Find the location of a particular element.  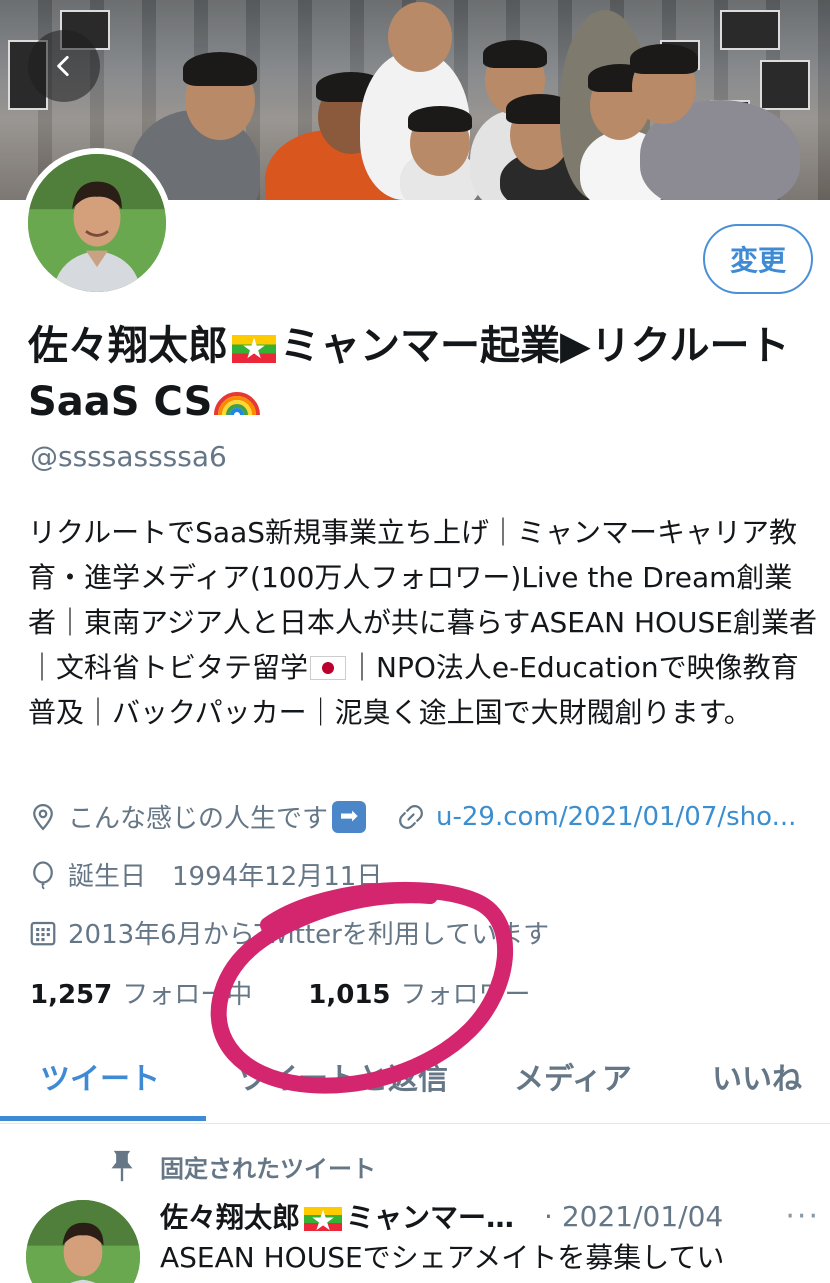

location-pin-icon is located at coordinates (43, 817).